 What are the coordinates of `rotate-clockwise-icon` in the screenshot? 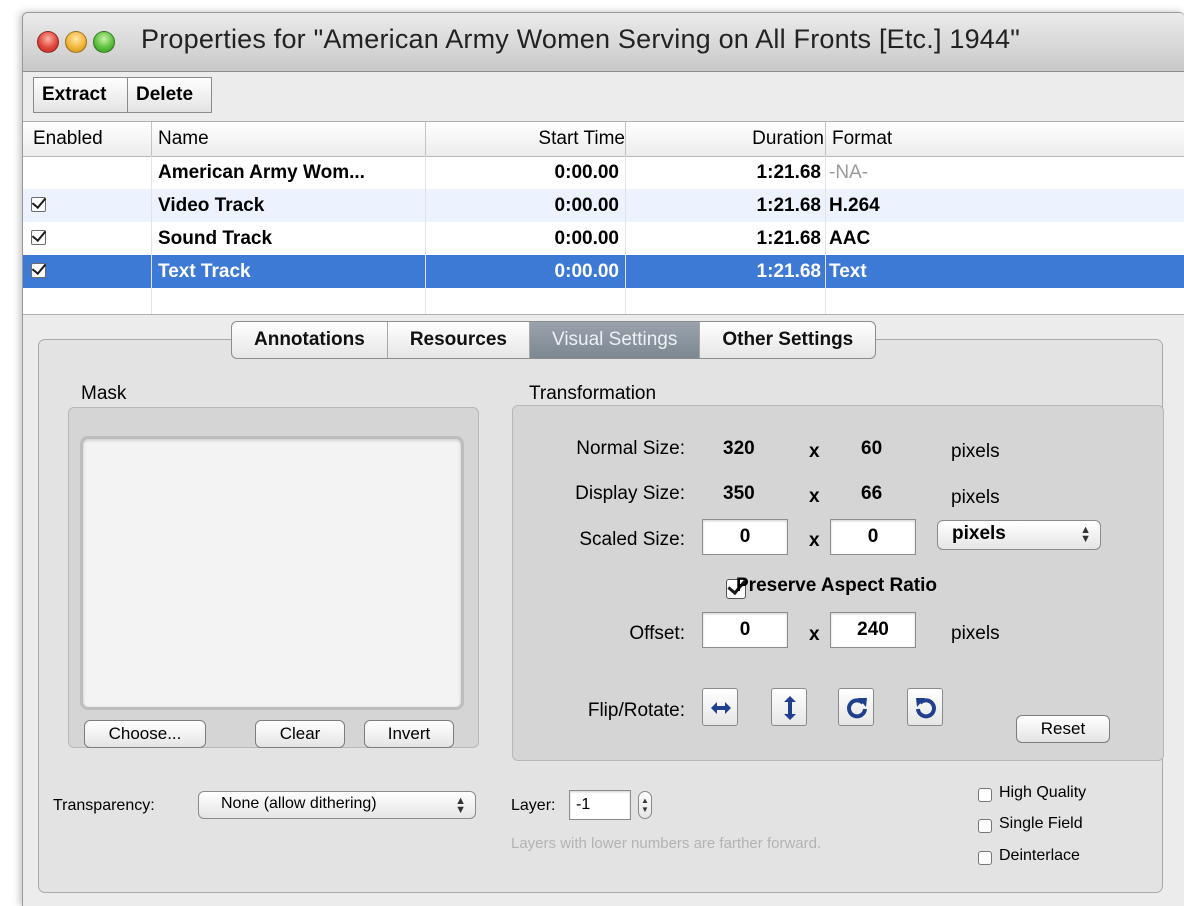 It's located at (857, 708).